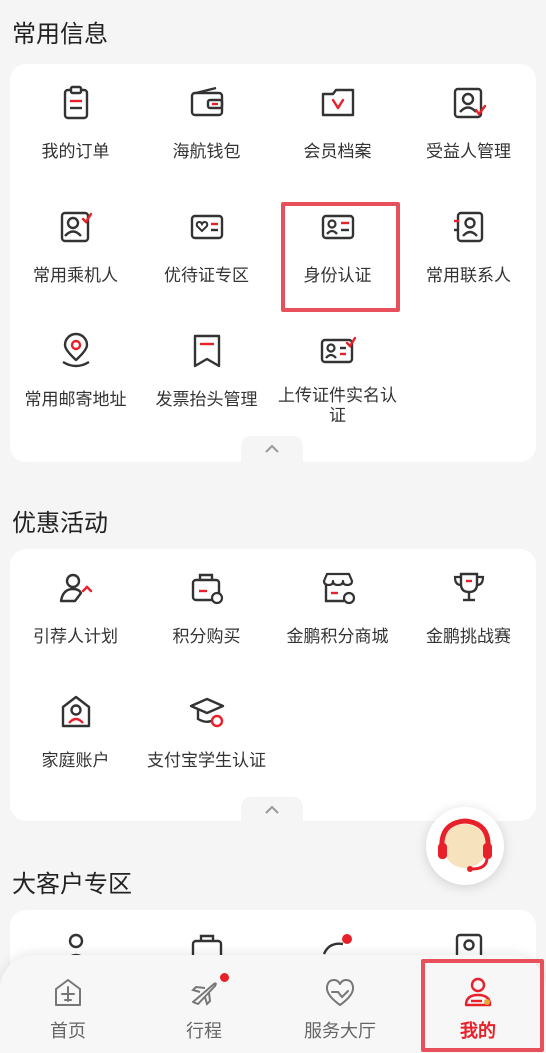 The image size is (546, 1053). Describe the element at coordinates (468, 152) in the screenshot. I see `menu-item-label: 受益人管理` at that location.